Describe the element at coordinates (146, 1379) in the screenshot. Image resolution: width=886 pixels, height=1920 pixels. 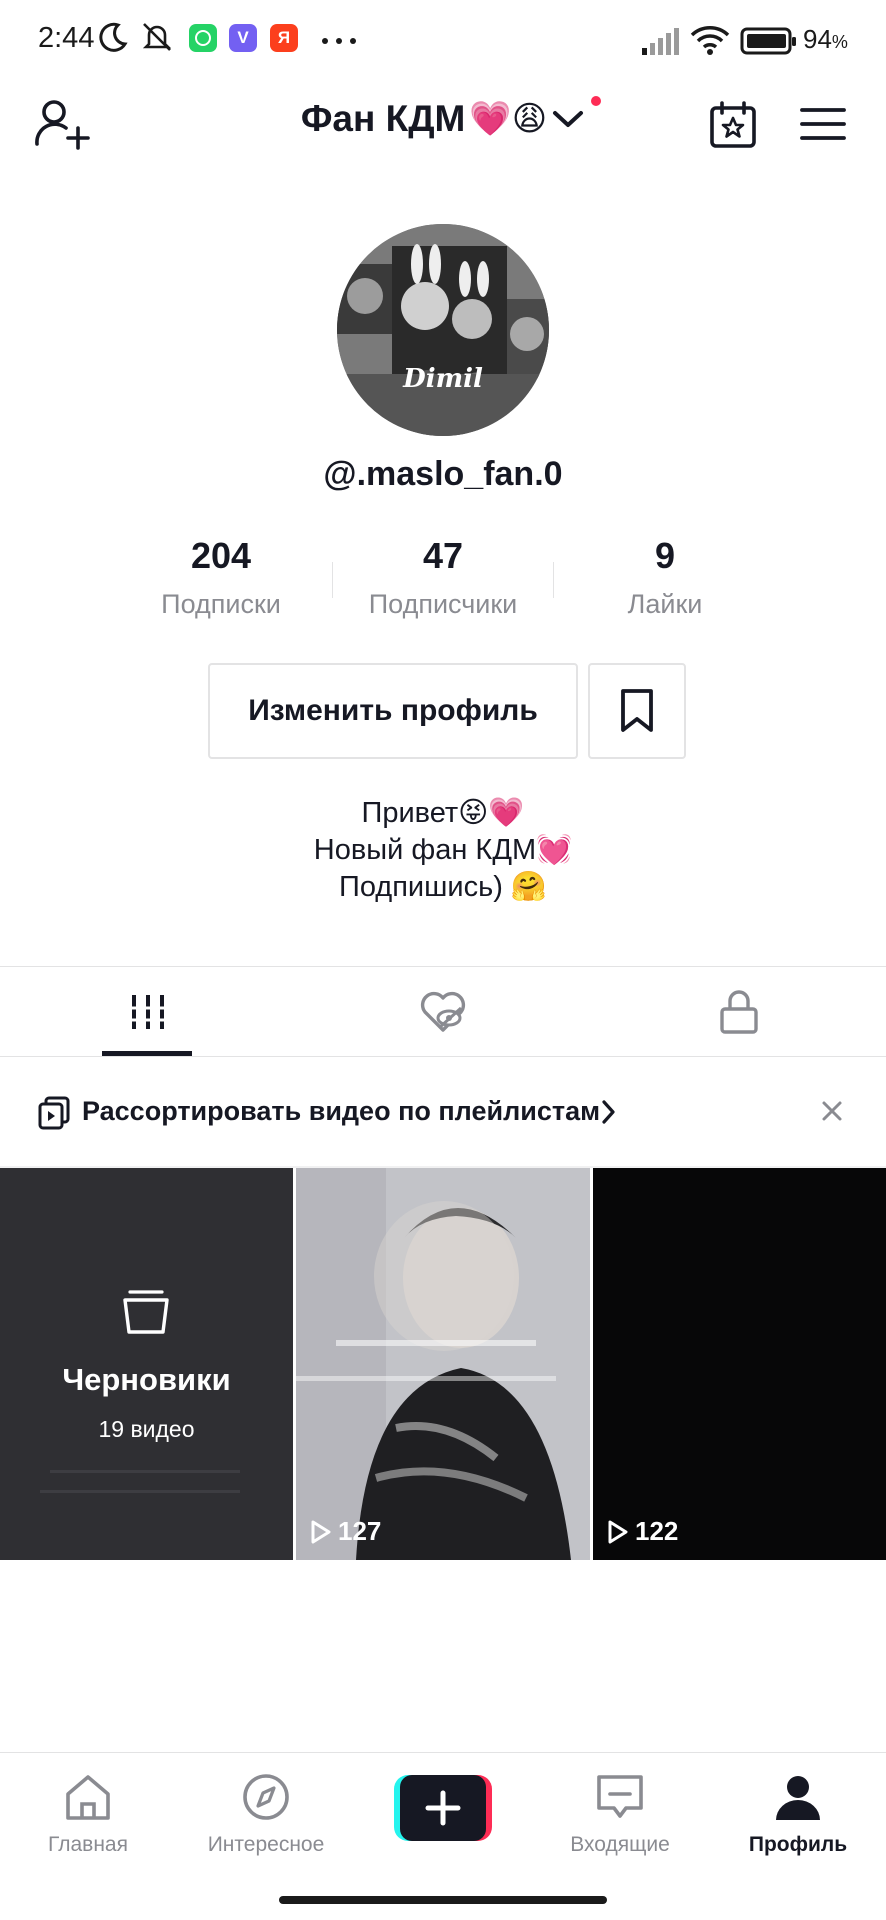
I see `drafts-title: Черновики` at that location.